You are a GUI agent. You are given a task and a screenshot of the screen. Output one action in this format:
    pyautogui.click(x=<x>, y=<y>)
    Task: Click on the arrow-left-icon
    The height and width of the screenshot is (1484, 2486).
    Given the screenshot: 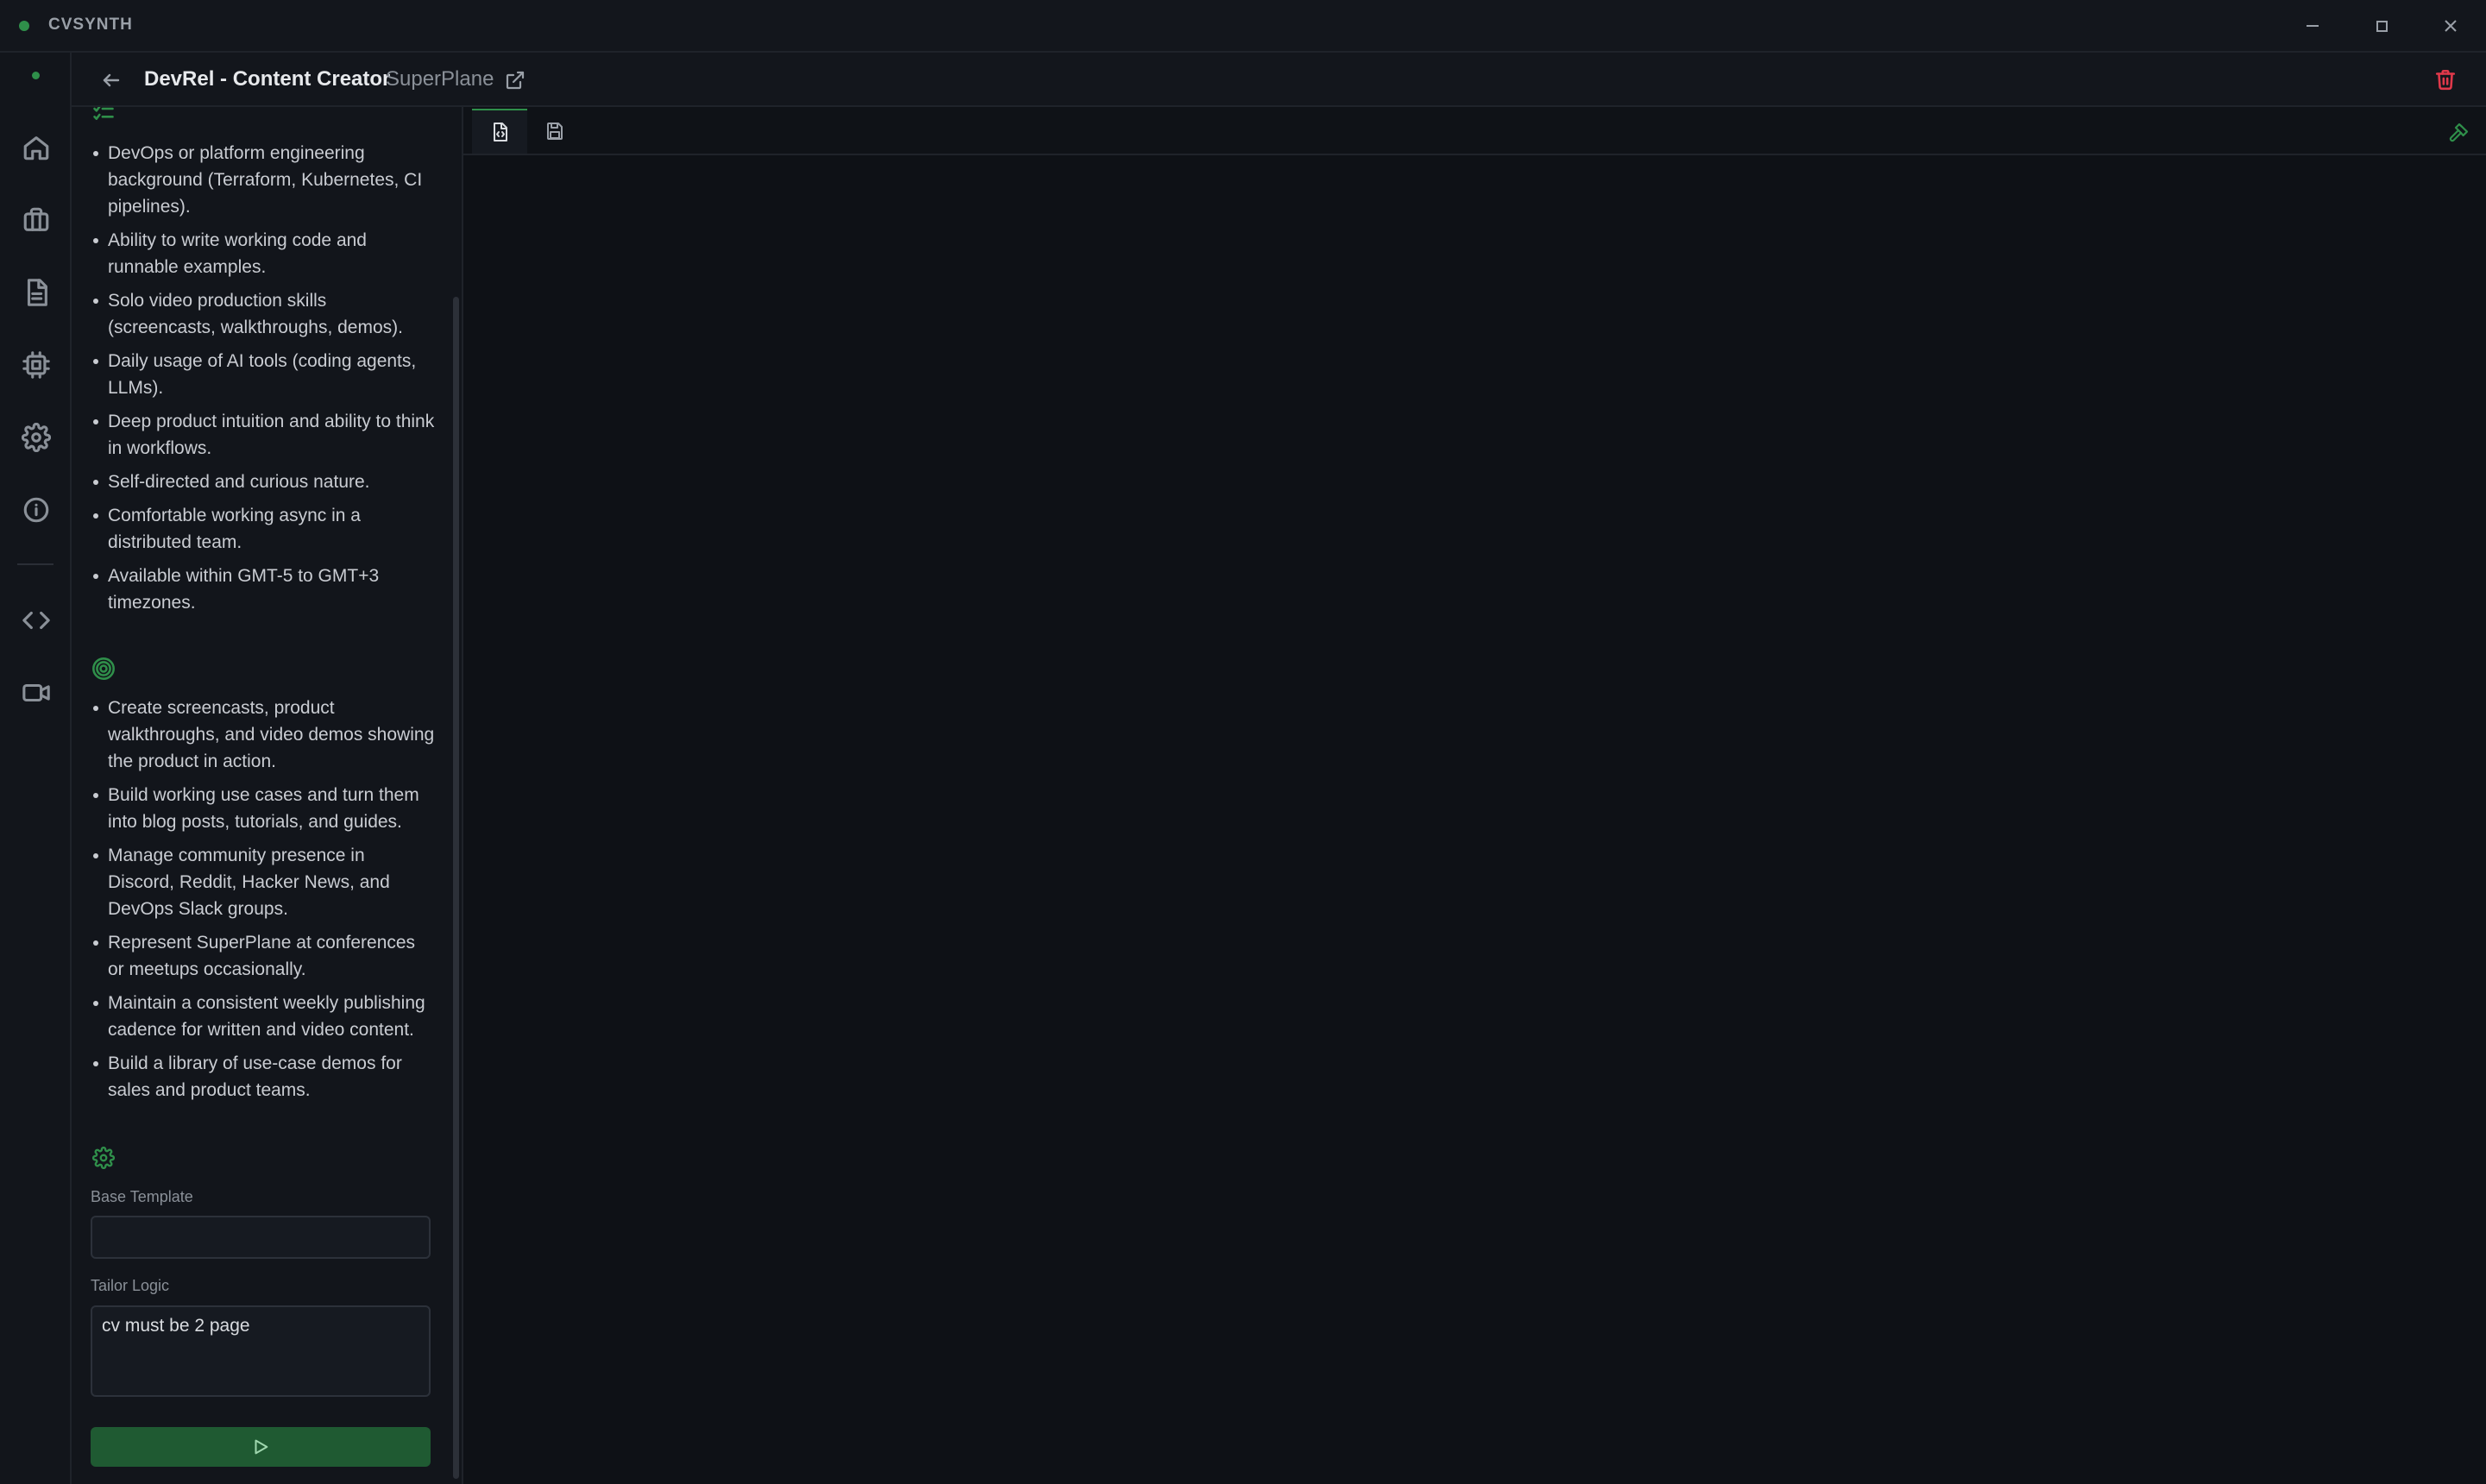 What is the action you would take?
    pyautogui.click(x=111, y=80)
    